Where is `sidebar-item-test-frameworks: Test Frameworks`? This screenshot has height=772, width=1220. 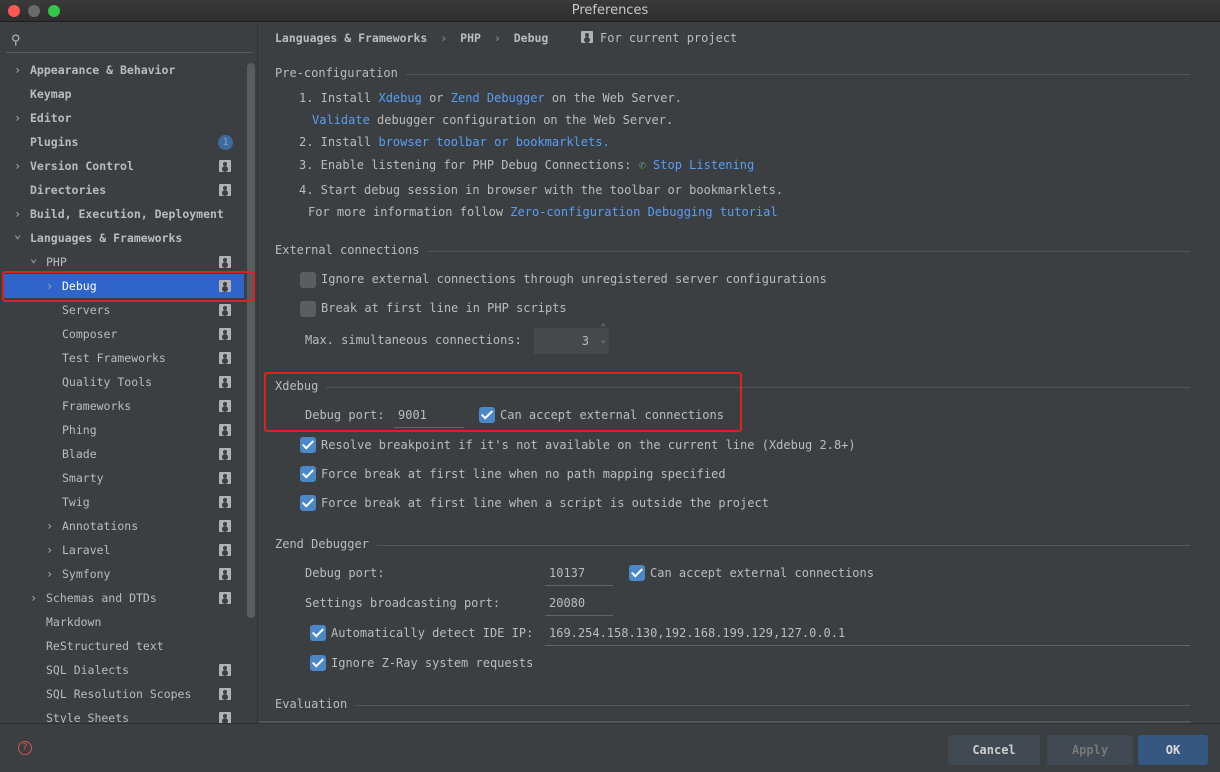 sidebar-item-test-frameworks: Test Frameworks is located at coordinates (124, 358).